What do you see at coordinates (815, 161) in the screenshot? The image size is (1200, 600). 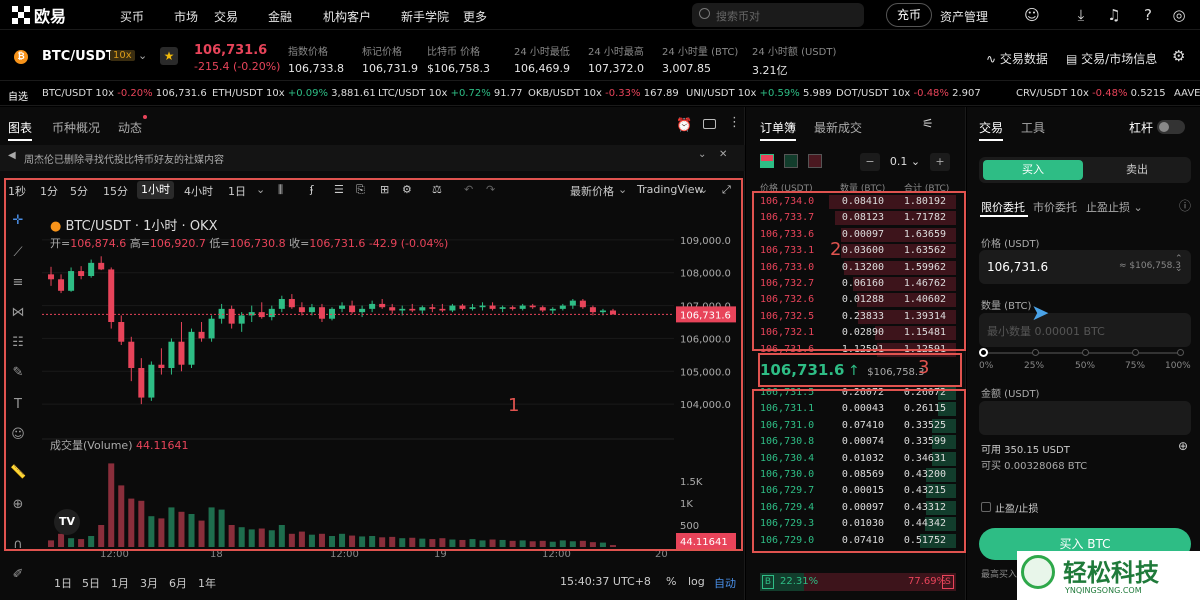 I see `view-asks-icon` at bounding box center [815, 161].